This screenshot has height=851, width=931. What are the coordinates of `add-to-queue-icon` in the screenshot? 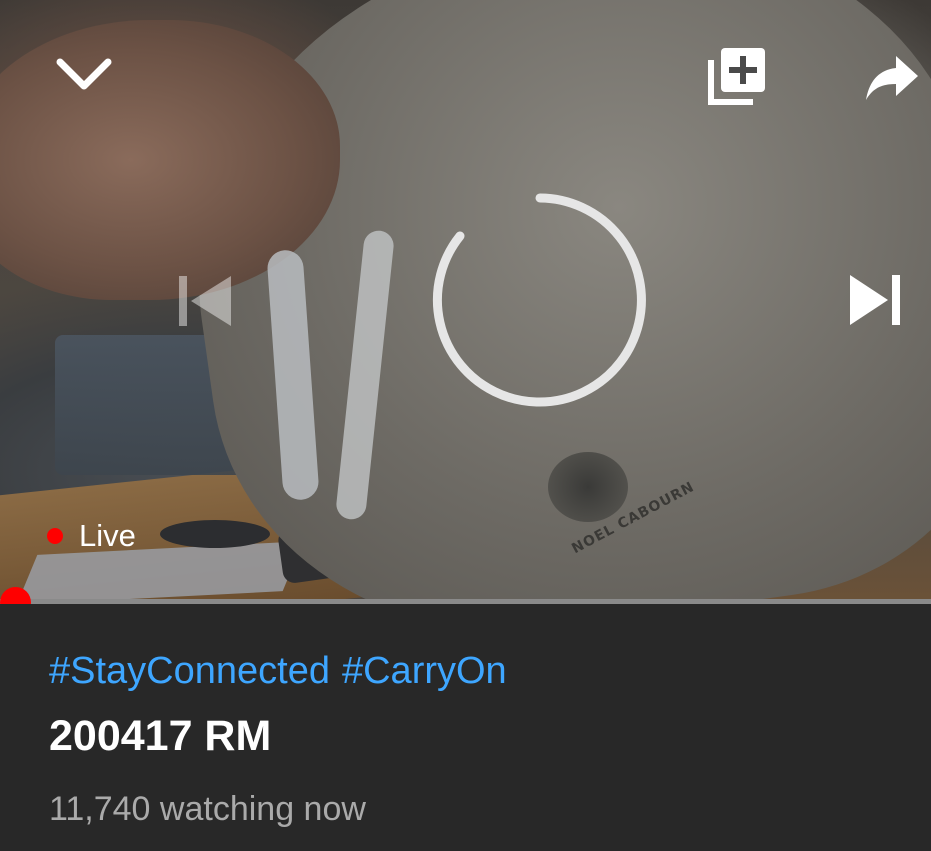 It's located at (736, 76).